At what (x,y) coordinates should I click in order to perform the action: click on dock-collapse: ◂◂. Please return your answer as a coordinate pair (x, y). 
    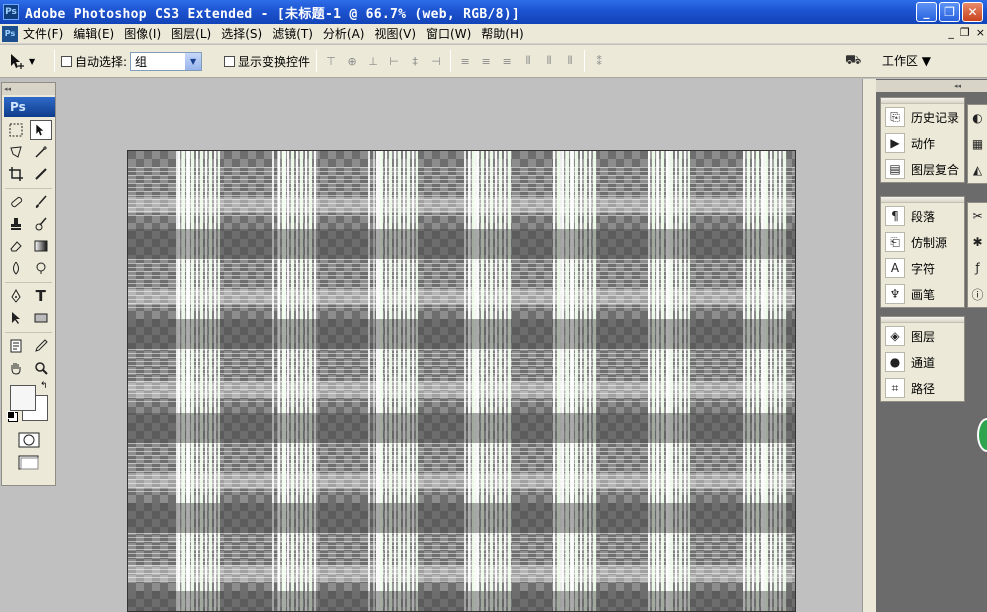
    Looking at the image, I should click on (931, 86).